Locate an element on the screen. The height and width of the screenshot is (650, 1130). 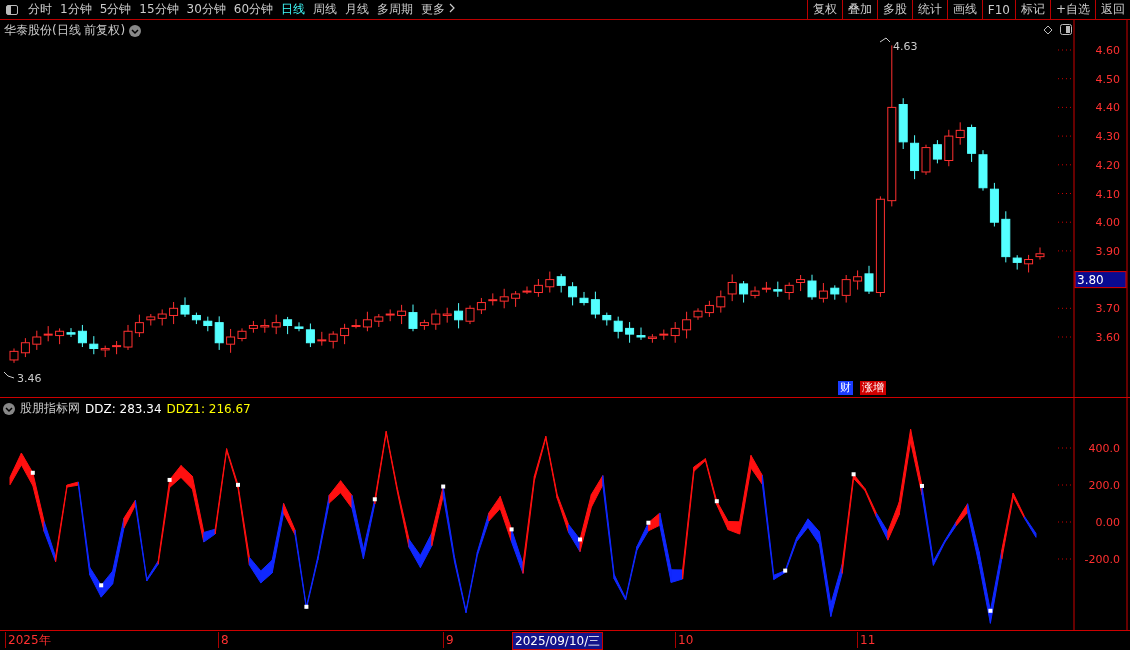
event-tag: 涨增 is located at coordinates (873, 388).